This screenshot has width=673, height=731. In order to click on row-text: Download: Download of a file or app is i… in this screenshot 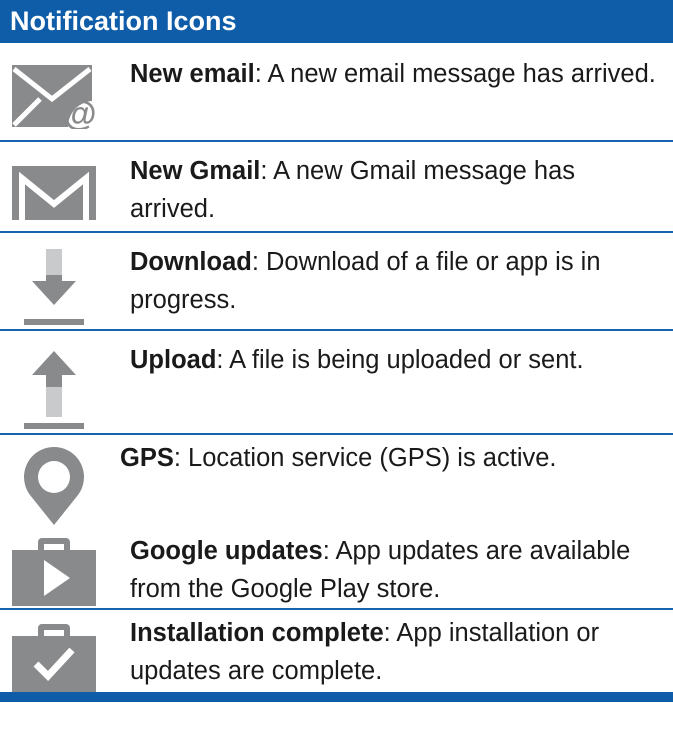, I will do `click(396, 281)`.